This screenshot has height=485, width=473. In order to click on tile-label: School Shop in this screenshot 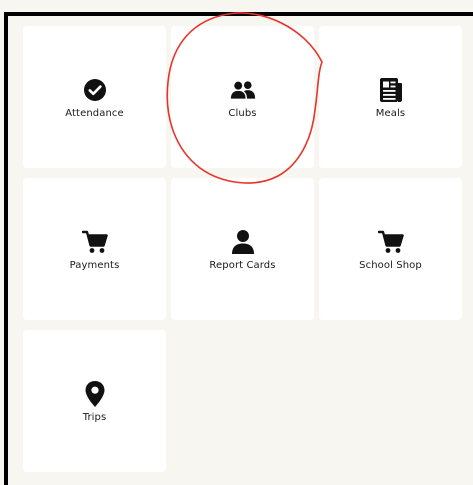, I will do `click(390, 265)`.